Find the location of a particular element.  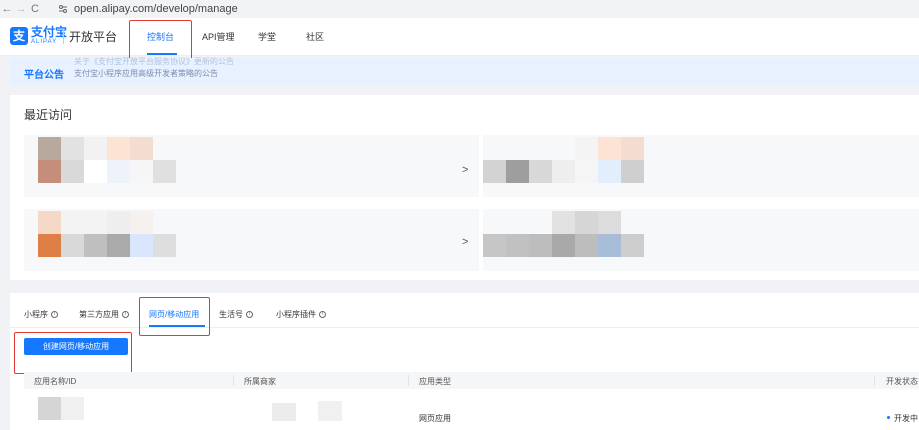

column-header-app-name: 应用名称/ID is located at coordinates (55, 381).